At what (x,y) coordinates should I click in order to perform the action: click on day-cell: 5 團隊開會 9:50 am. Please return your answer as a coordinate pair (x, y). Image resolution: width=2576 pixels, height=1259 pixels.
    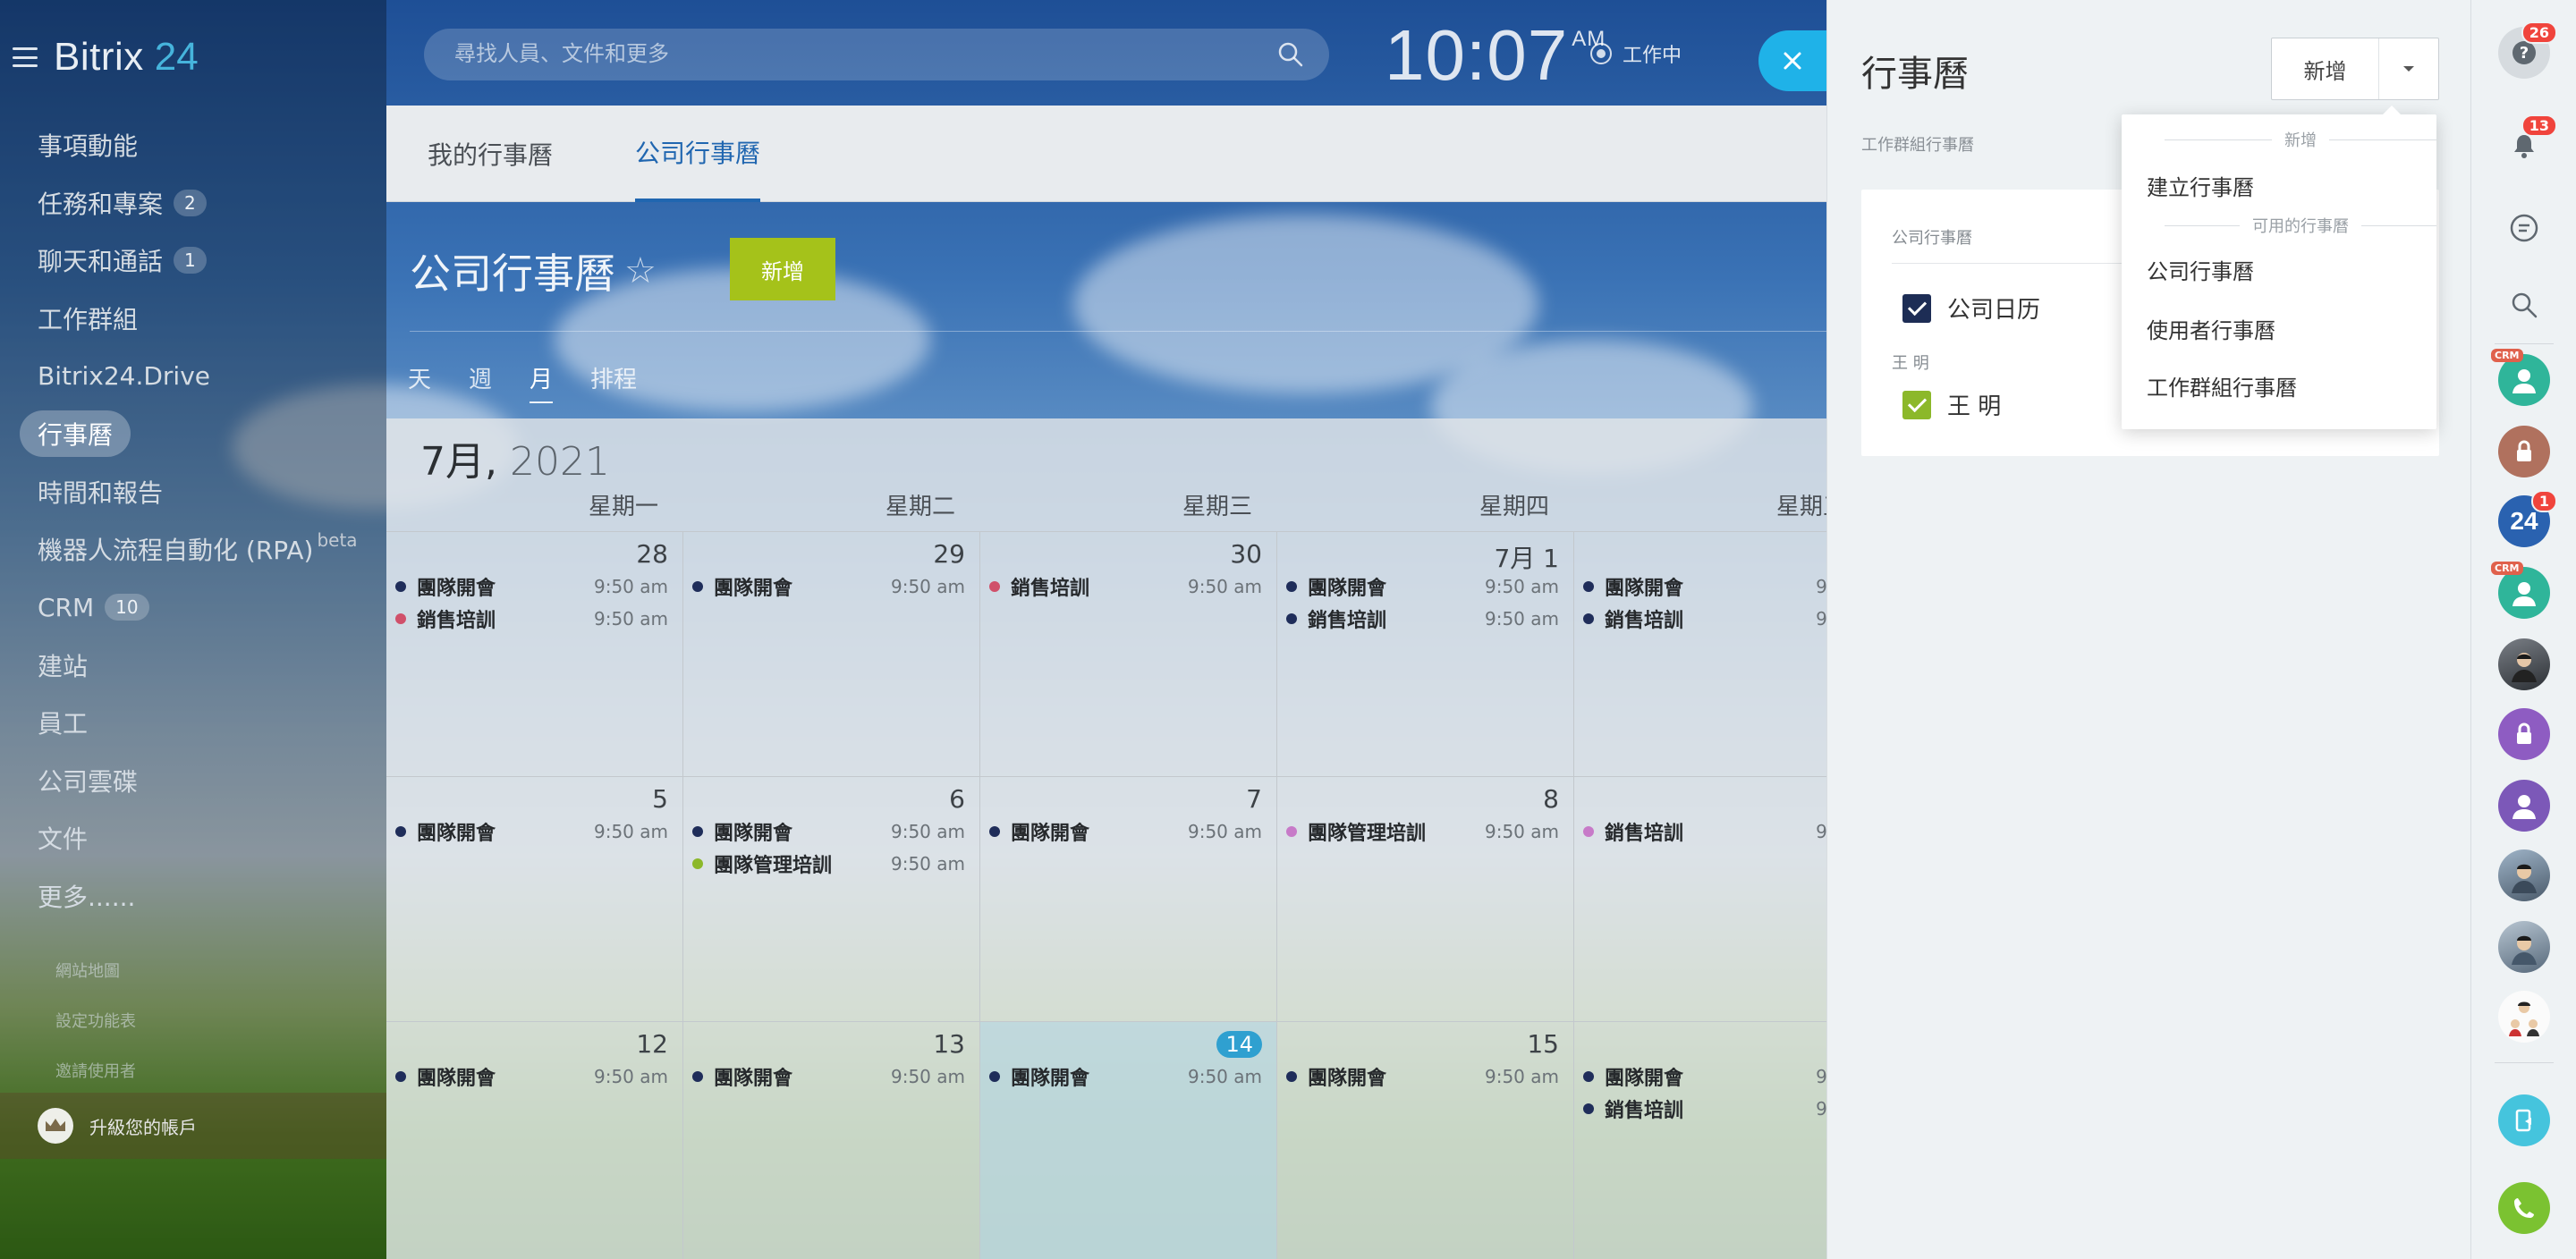
    Looking at the image, I should click on (534, 900).